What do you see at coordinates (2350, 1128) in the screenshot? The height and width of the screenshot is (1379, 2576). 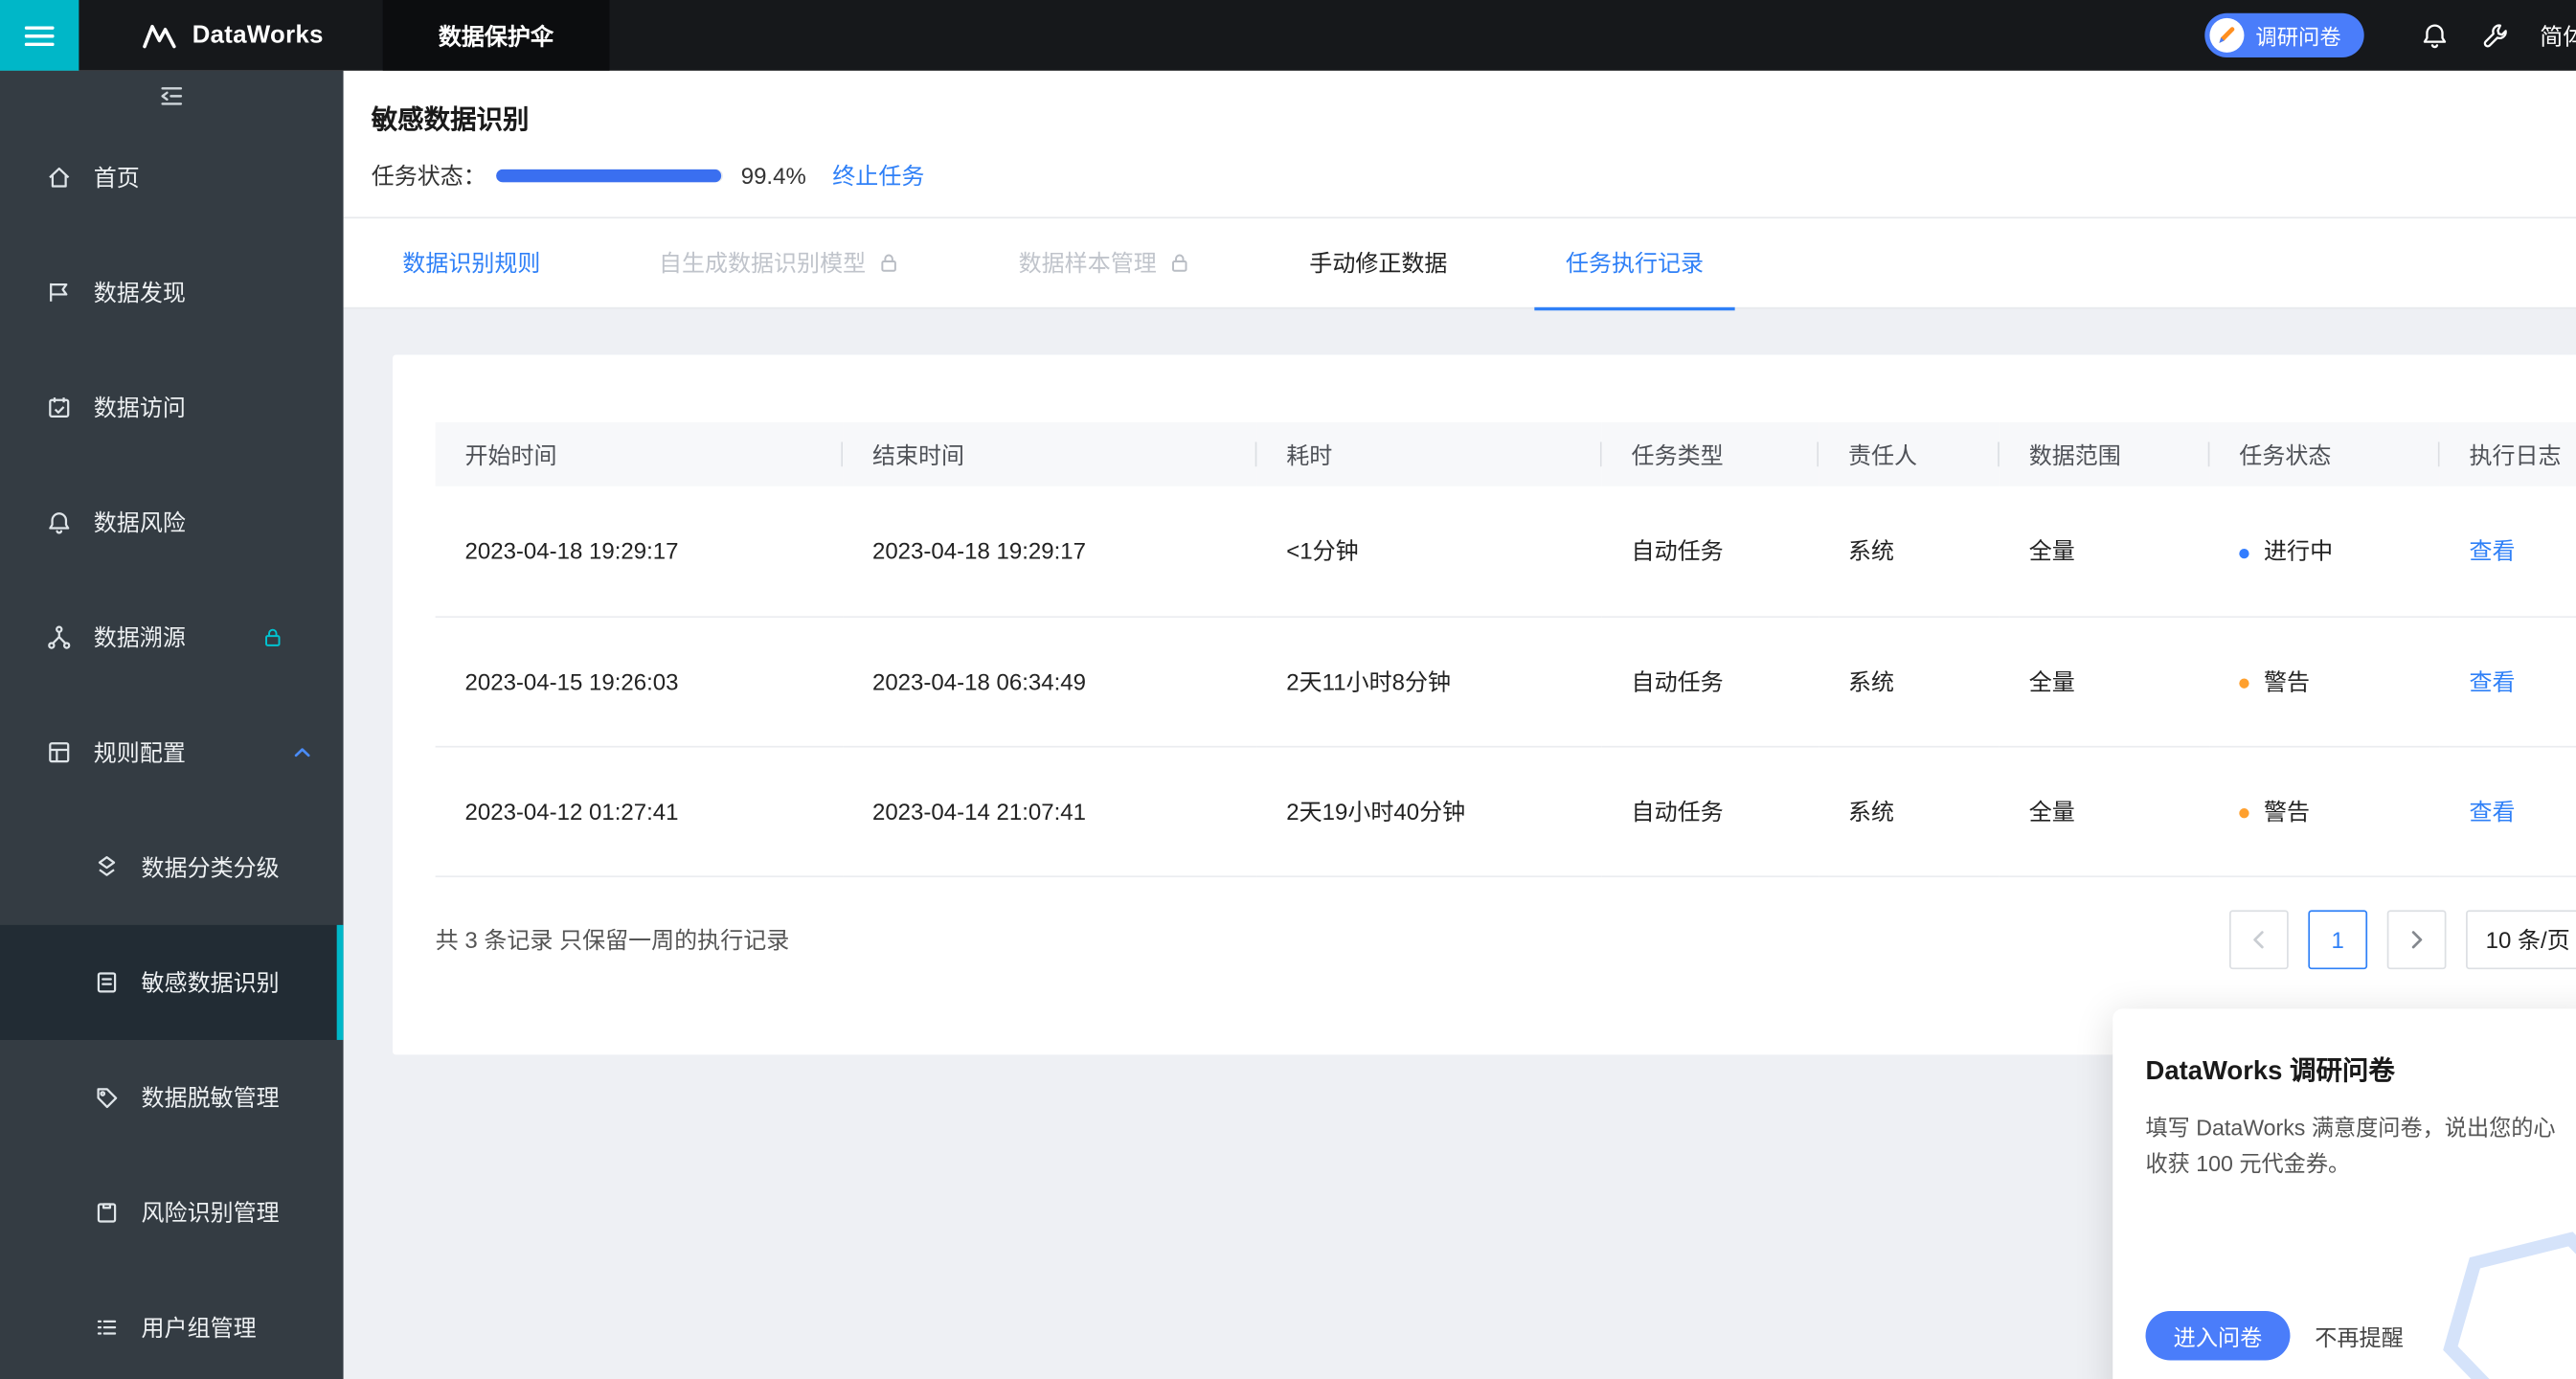 I see `survey-body-line1: 填写 DataWorks 满意度问卷，说出您的心` at bounding box center [2350, 1128].